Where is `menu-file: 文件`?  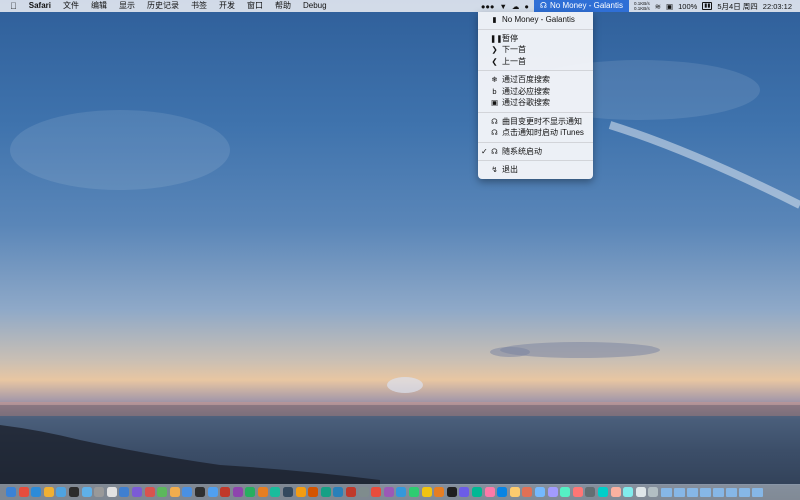
menu-file: 文件 is located at coordinates (71, 6).